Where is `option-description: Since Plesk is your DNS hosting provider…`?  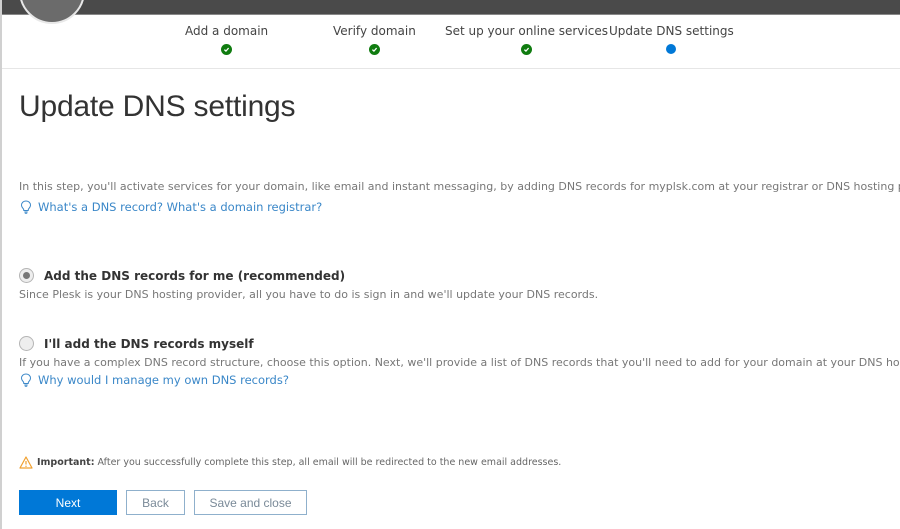
option-description: Since Plesk is your DNS hosting provider… is located at coordinates (309, 294).